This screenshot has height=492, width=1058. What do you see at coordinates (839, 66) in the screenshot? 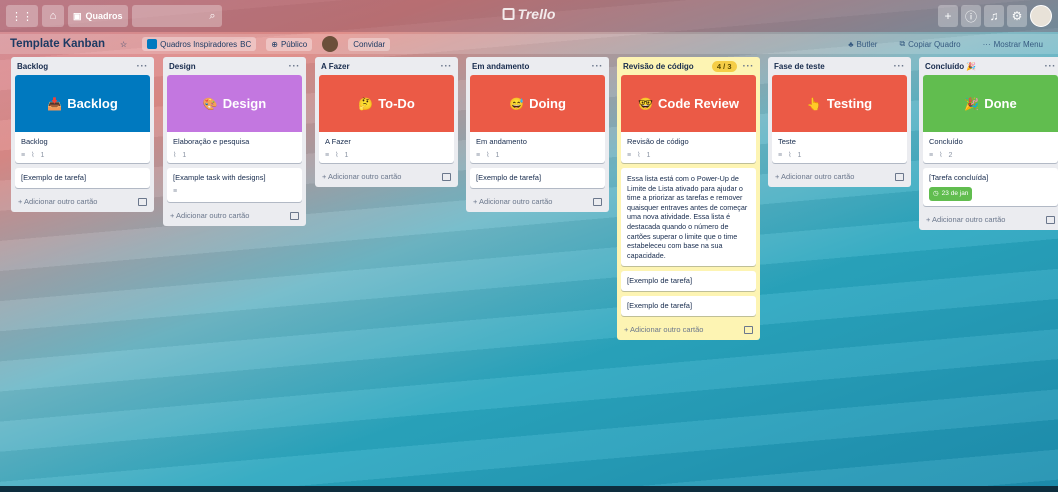
I see `list-header: Fase de teste ···` at bounding box center [839, 66].